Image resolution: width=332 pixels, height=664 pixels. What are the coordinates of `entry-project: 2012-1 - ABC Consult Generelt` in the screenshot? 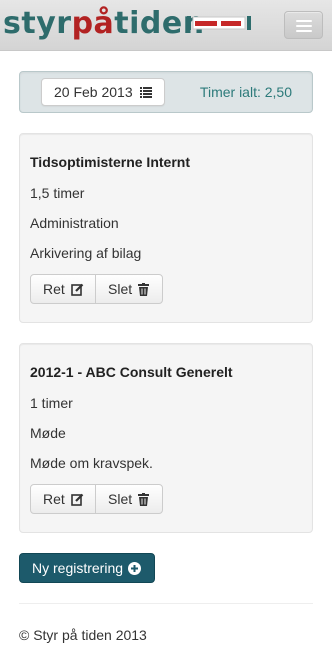 It's located at (131, 372).